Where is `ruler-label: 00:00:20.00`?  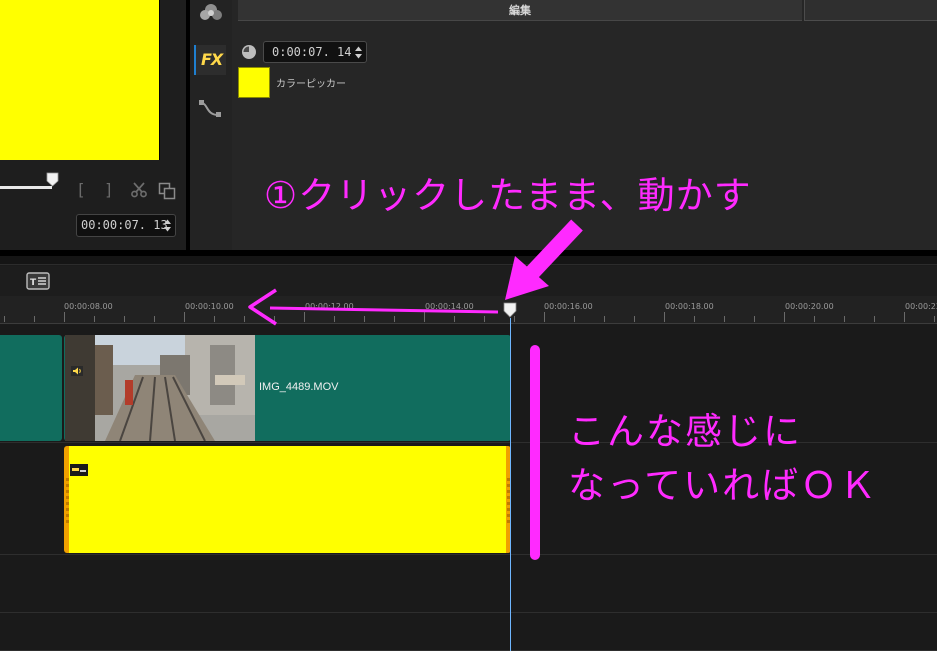
ruler-label: 00:00:20.00 is located at coordinates (809, 306).